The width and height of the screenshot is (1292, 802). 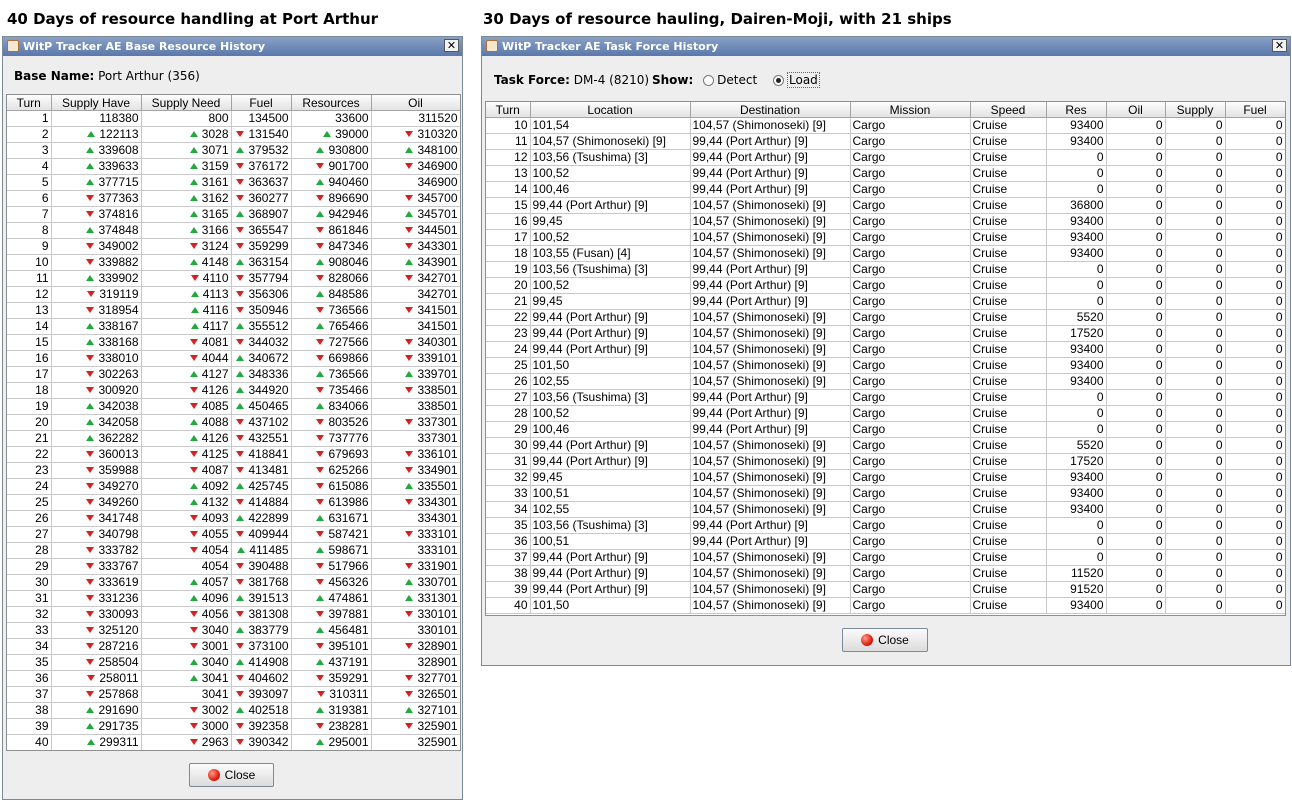 What do you see at coordinates (1076, 110) in the screenshot?
I see `column-header: Res` at bounding box center [1076, 110].